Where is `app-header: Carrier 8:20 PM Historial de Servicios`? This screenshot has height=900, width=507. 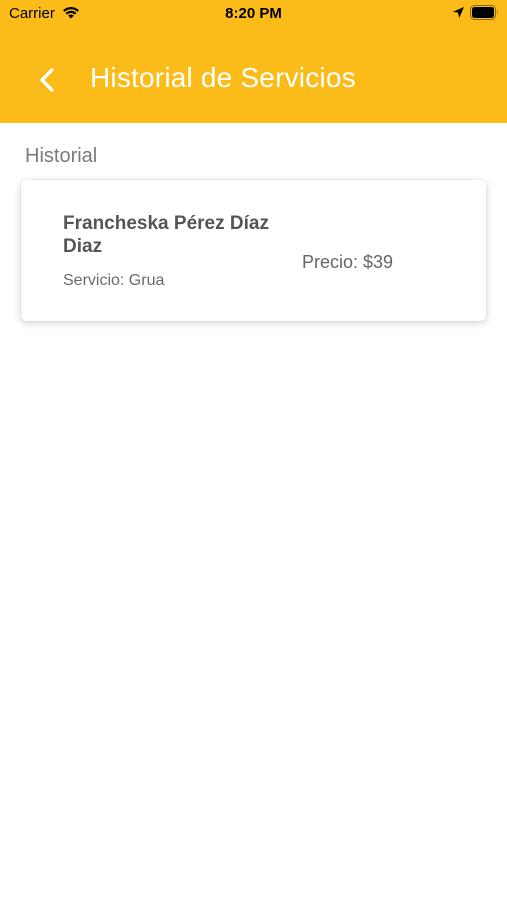 app-header: Carrier 8:20 PM Historial de Servicios is located at coordinates (253, 61).